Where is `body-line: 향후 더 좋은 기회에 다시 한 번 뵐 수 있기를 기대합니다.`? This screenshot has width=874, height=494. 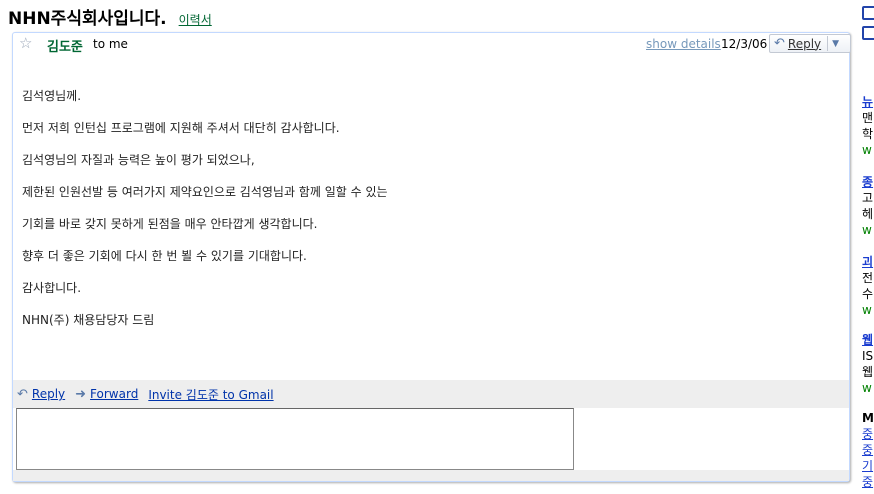 body-line: 향후 더 좋은 기회에 다시 한 번 뵐 수 있기를 기대합니다. is located at coordinates (164, 256).